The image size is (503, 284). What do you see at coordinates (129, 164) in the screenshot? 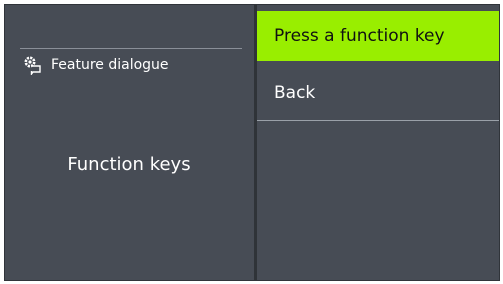
I see `function-keys-title: Function keys` at bounding box center [129, 164].